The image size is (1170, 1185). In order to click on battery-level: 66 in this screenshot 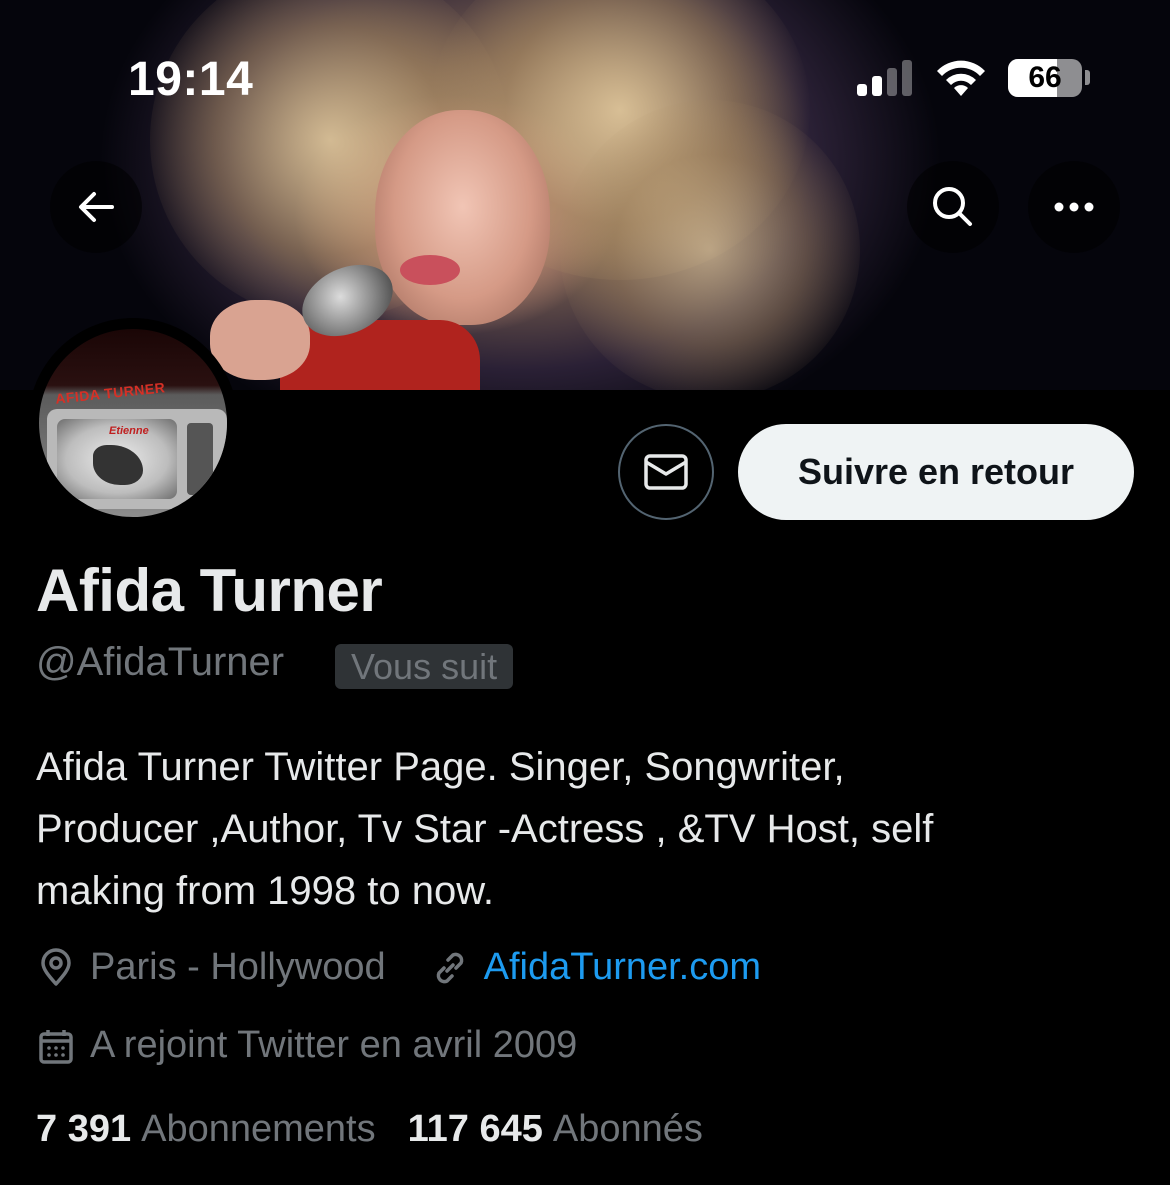, I will do `click(1045, 77)`.